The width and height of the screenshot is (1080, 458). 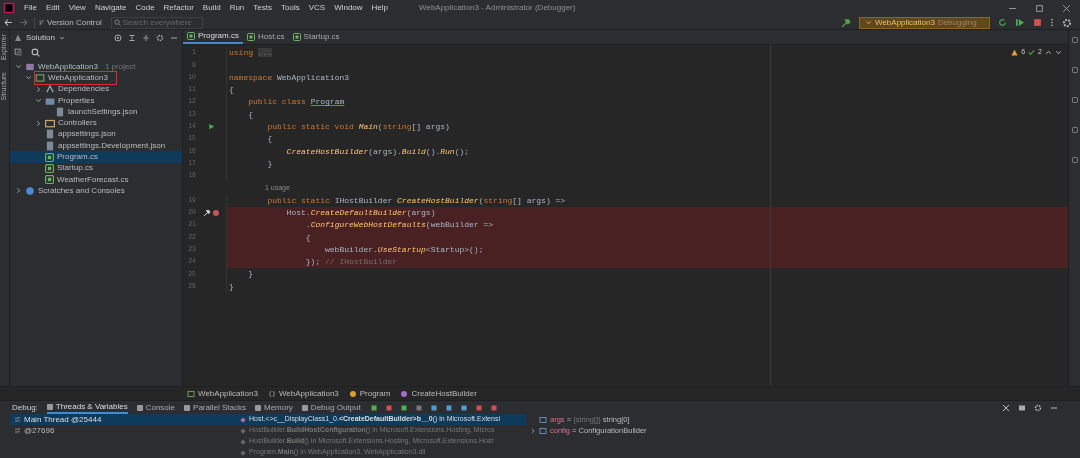 What do you see at coordinates (348, 8) in the screenshot?
I see `menu-item: Window` at bounding box center [348, 8].